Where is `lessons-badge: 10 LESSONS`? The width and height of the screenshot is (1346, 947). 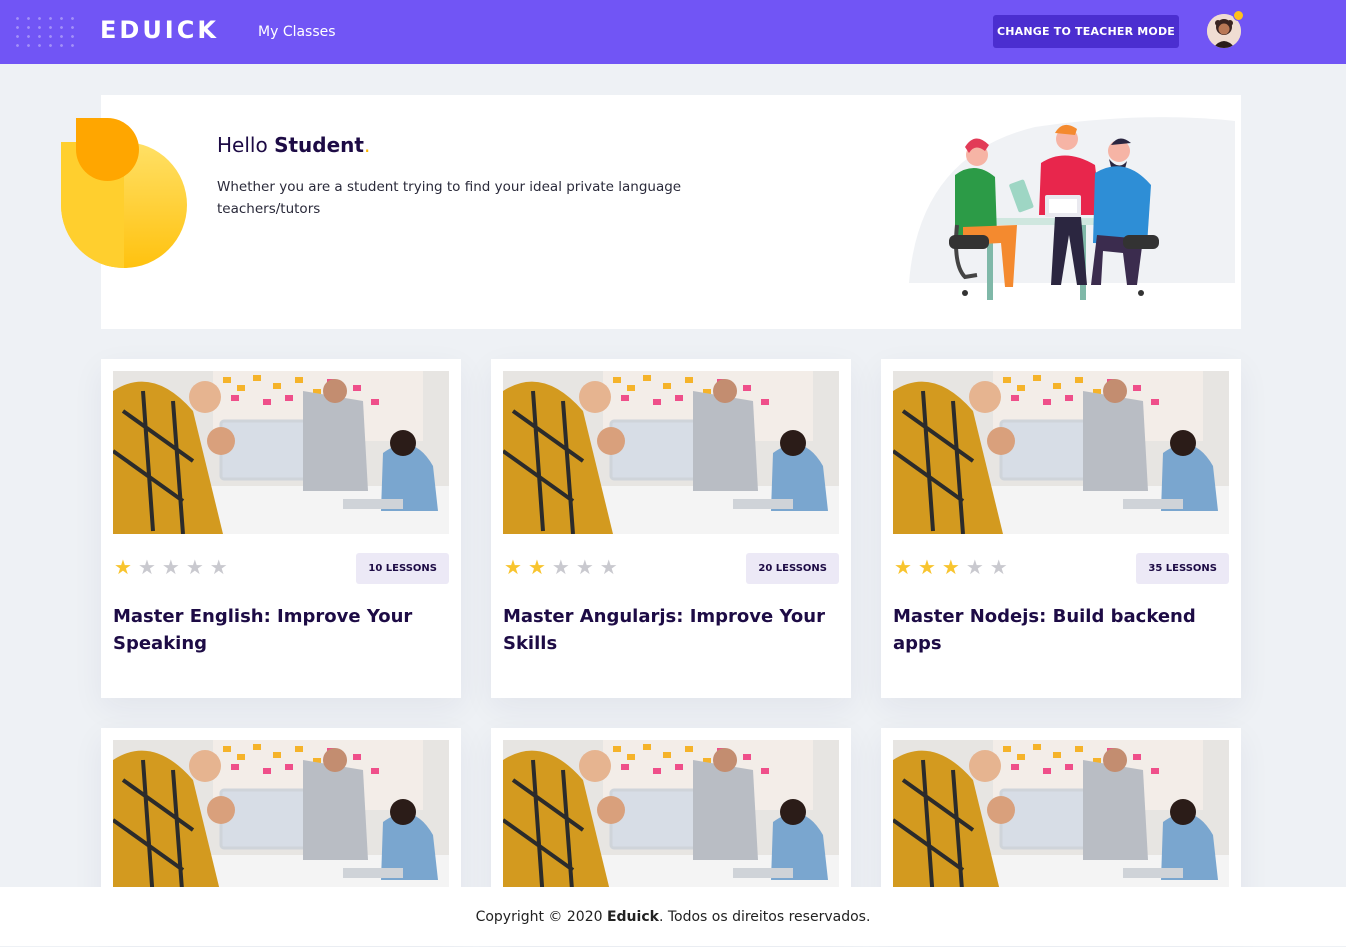 lessons-badge: 10 LESSONS is located at coordinates (402, 568).